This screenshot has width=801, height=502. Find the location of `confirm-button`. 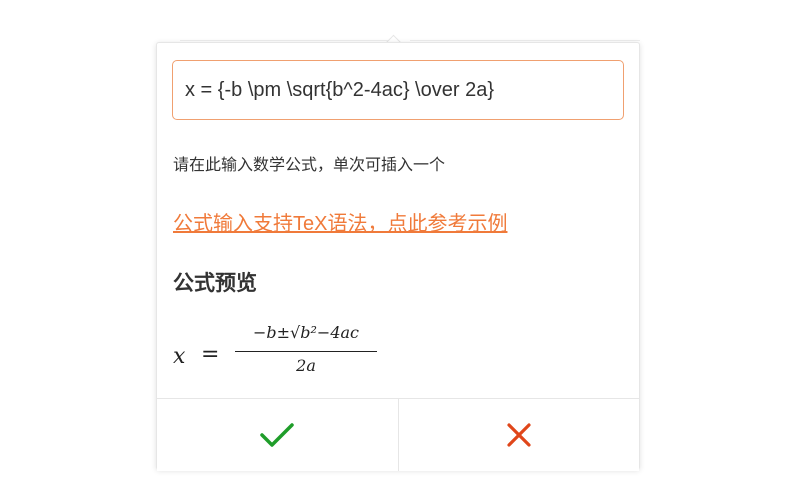

confirm-button is located at coordinates (277, 435).